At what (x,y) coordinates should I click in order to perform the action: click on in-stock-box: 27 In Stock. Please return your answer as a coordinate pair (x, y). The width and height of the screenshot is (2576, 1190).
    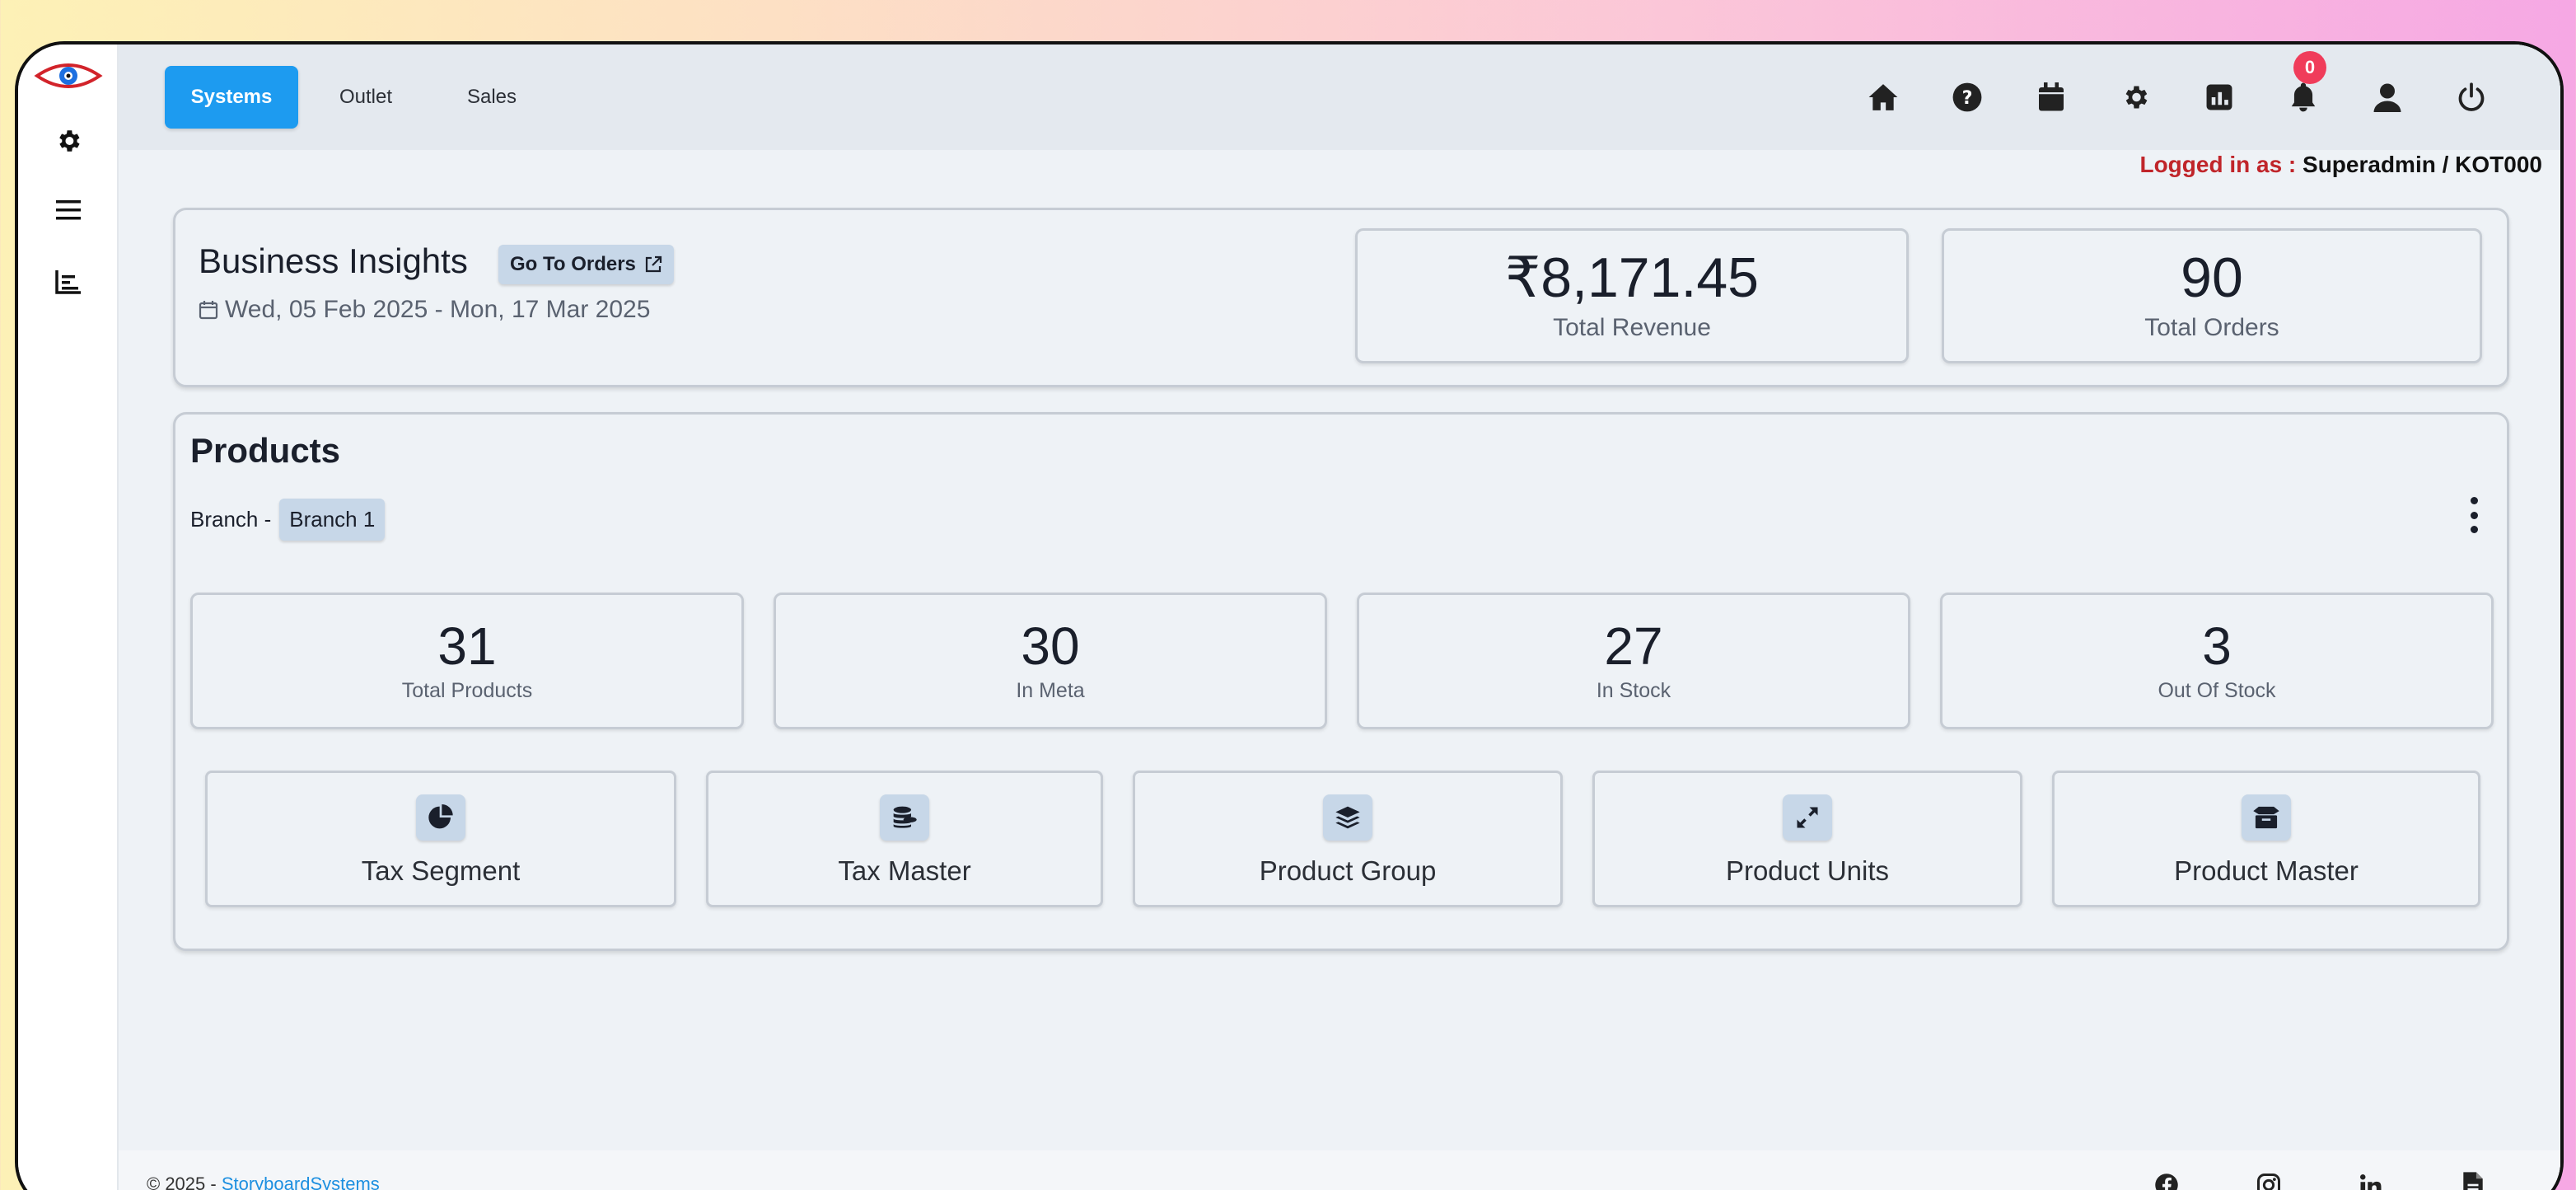
    Looking at the image, I should click on (1633, 661).